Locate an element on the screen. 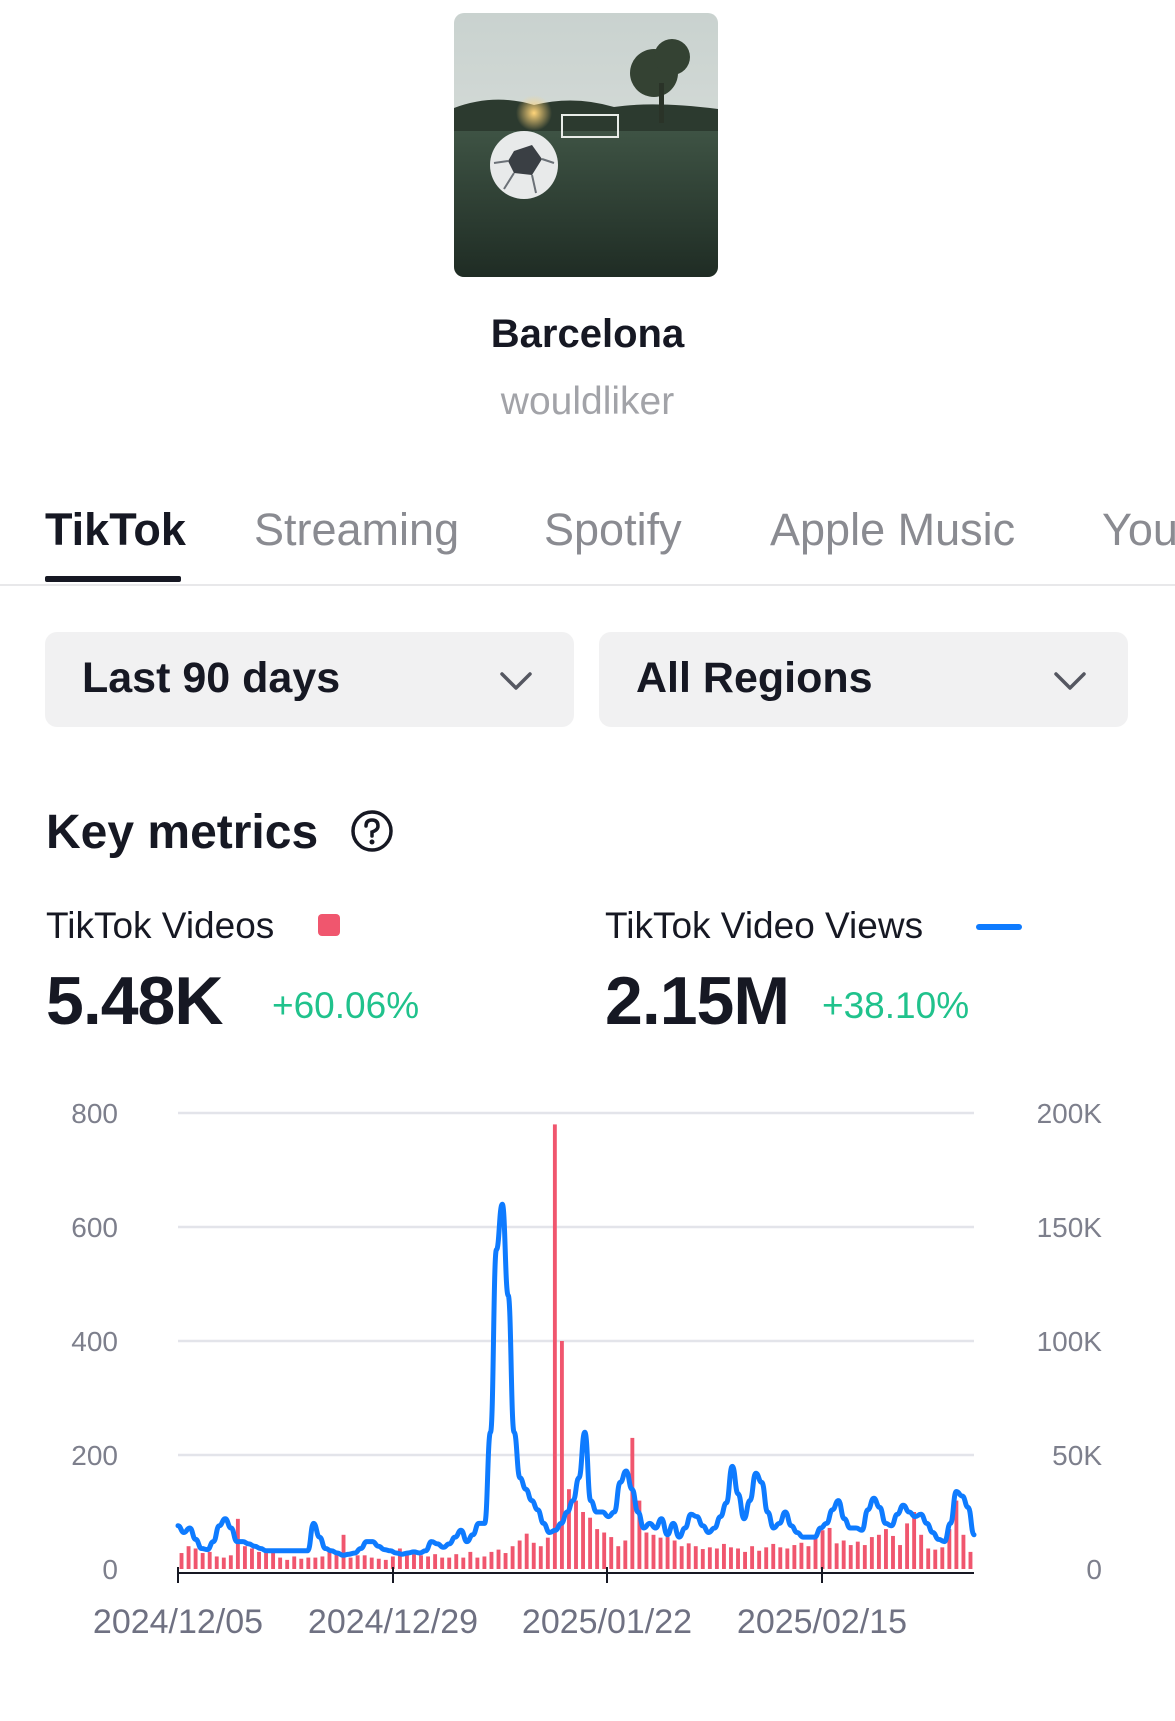 The height and width of the screenshot is (1721, 1175). x-tick-label: 2025/02/15 is located at coordinates (822, 1621).